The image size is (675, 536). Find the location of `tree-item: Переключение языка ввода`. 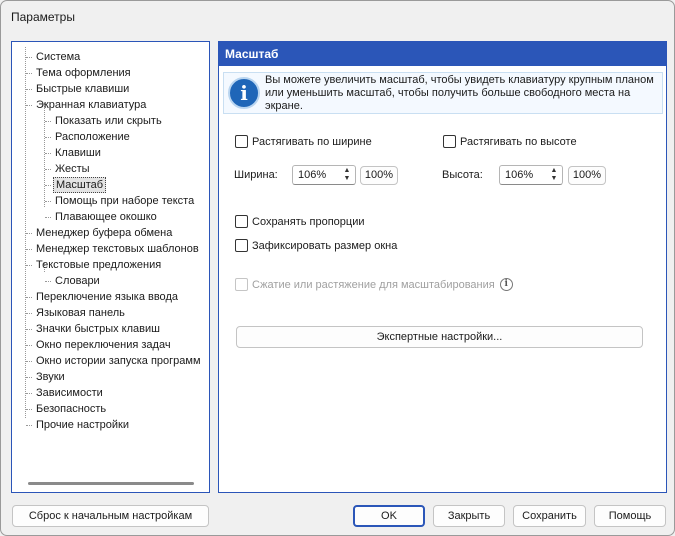

tree-item: Переключение языка ввода is located at coordinates (107, 297).